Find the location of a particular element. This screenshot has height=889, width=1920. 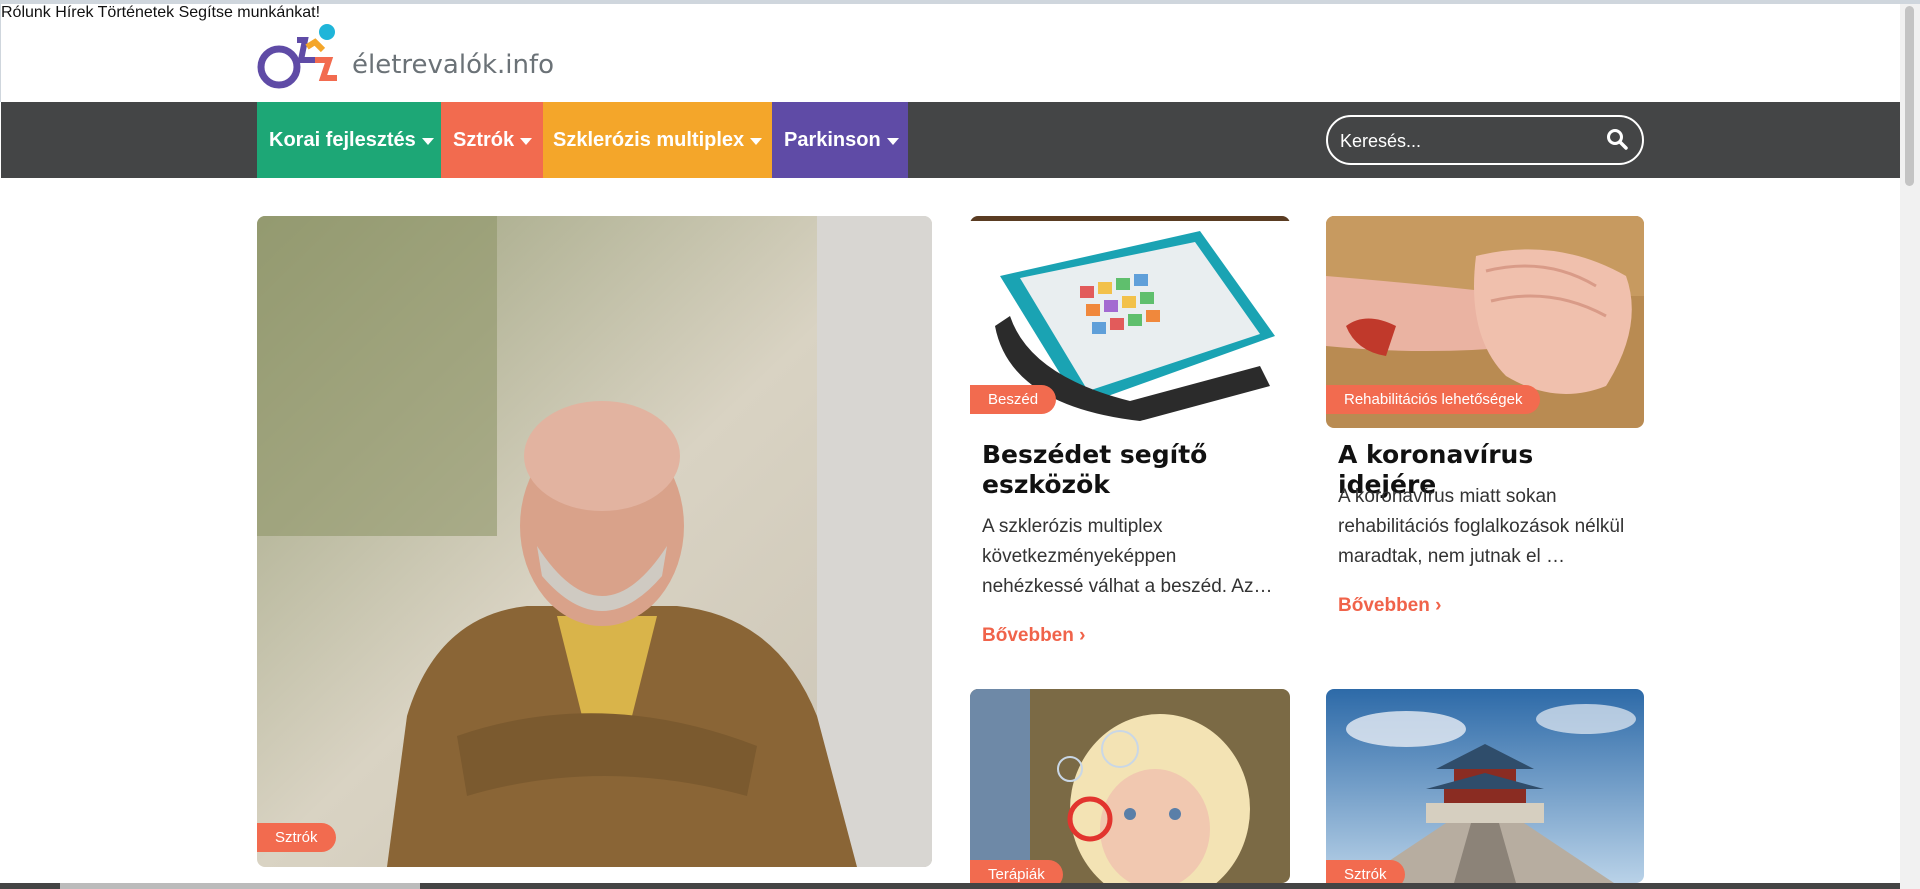

nav-segitse-munkankat: Segítse munkánkat! is located at coordinates (249, 12).